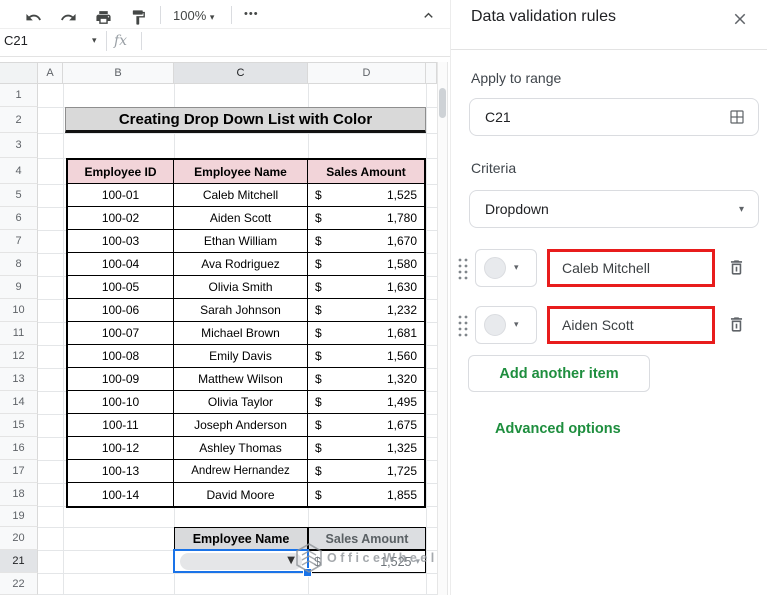 This screenshot has height=595, width=767. What do you see at coordinates (442, 103) in the screenshot?
I see `sheet-scrollbar-thumb` at bounding box center [442, 103].